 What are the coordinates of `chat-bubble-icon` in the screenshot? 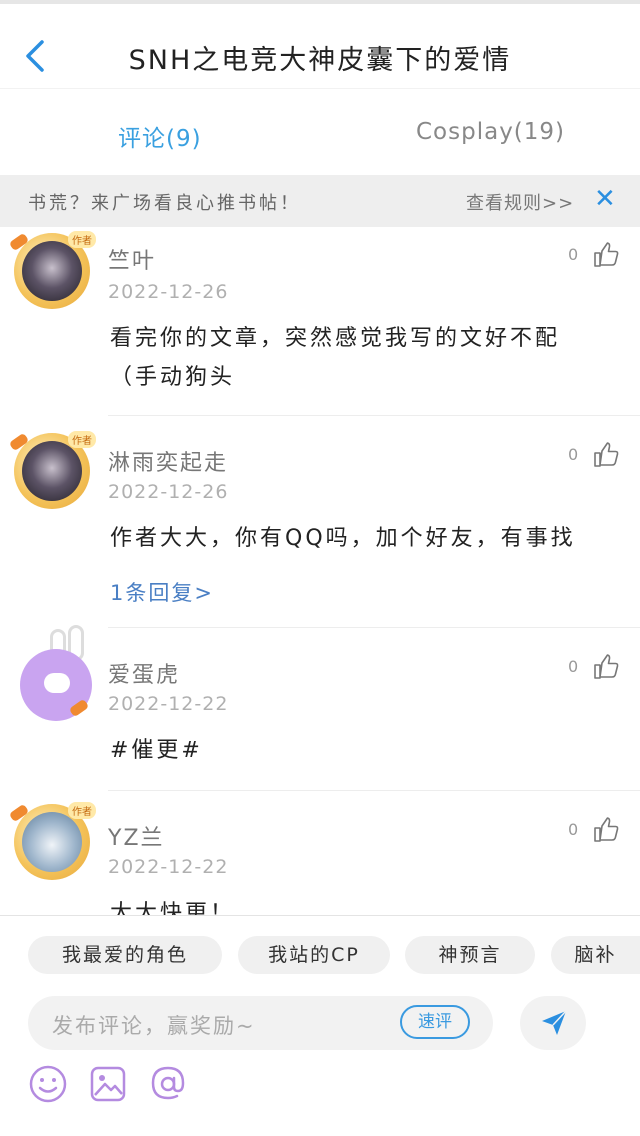 It's located at (57, 683).